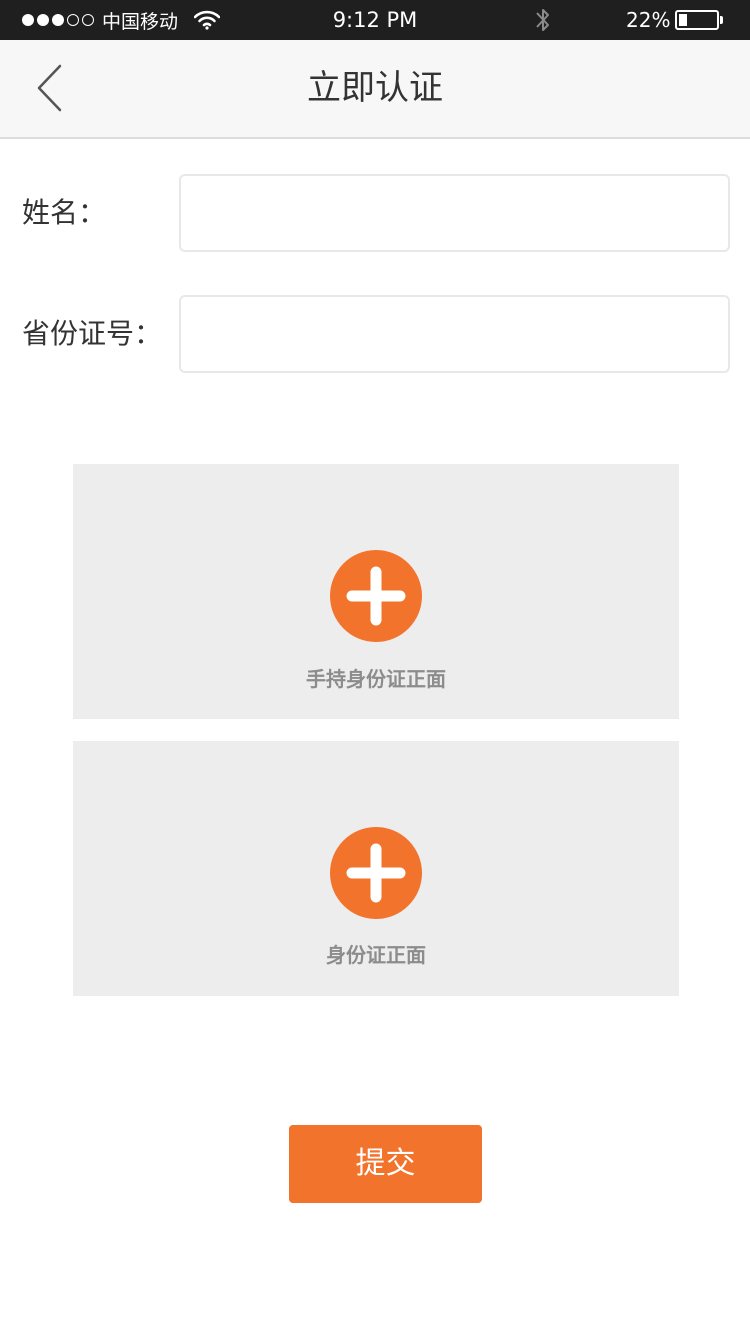 The height and width of the screenshot is (1340, 750). What do you see at coordinates (454, 334) in the screenshot?
I see `id-number-input` at bounding box center [454, 334].